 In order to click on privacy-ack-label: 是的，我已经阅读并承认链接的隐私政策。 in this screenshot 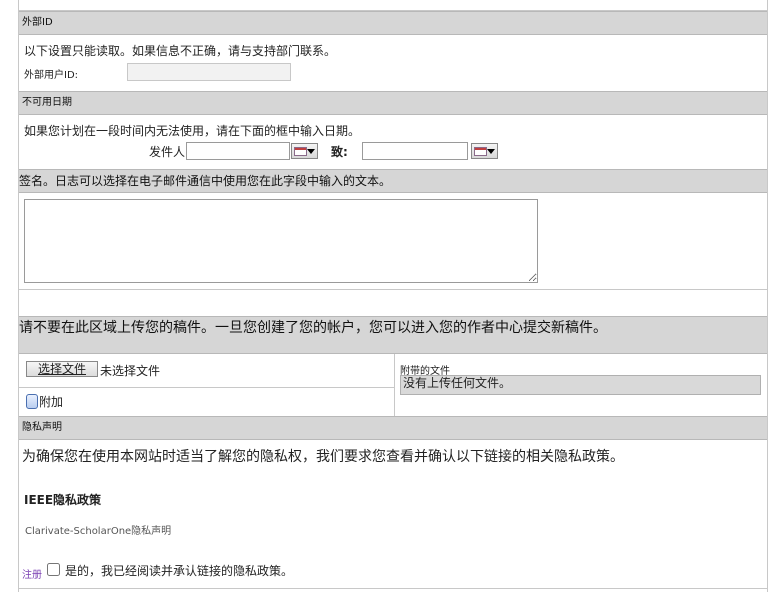, I will do `click(179, 571)`.